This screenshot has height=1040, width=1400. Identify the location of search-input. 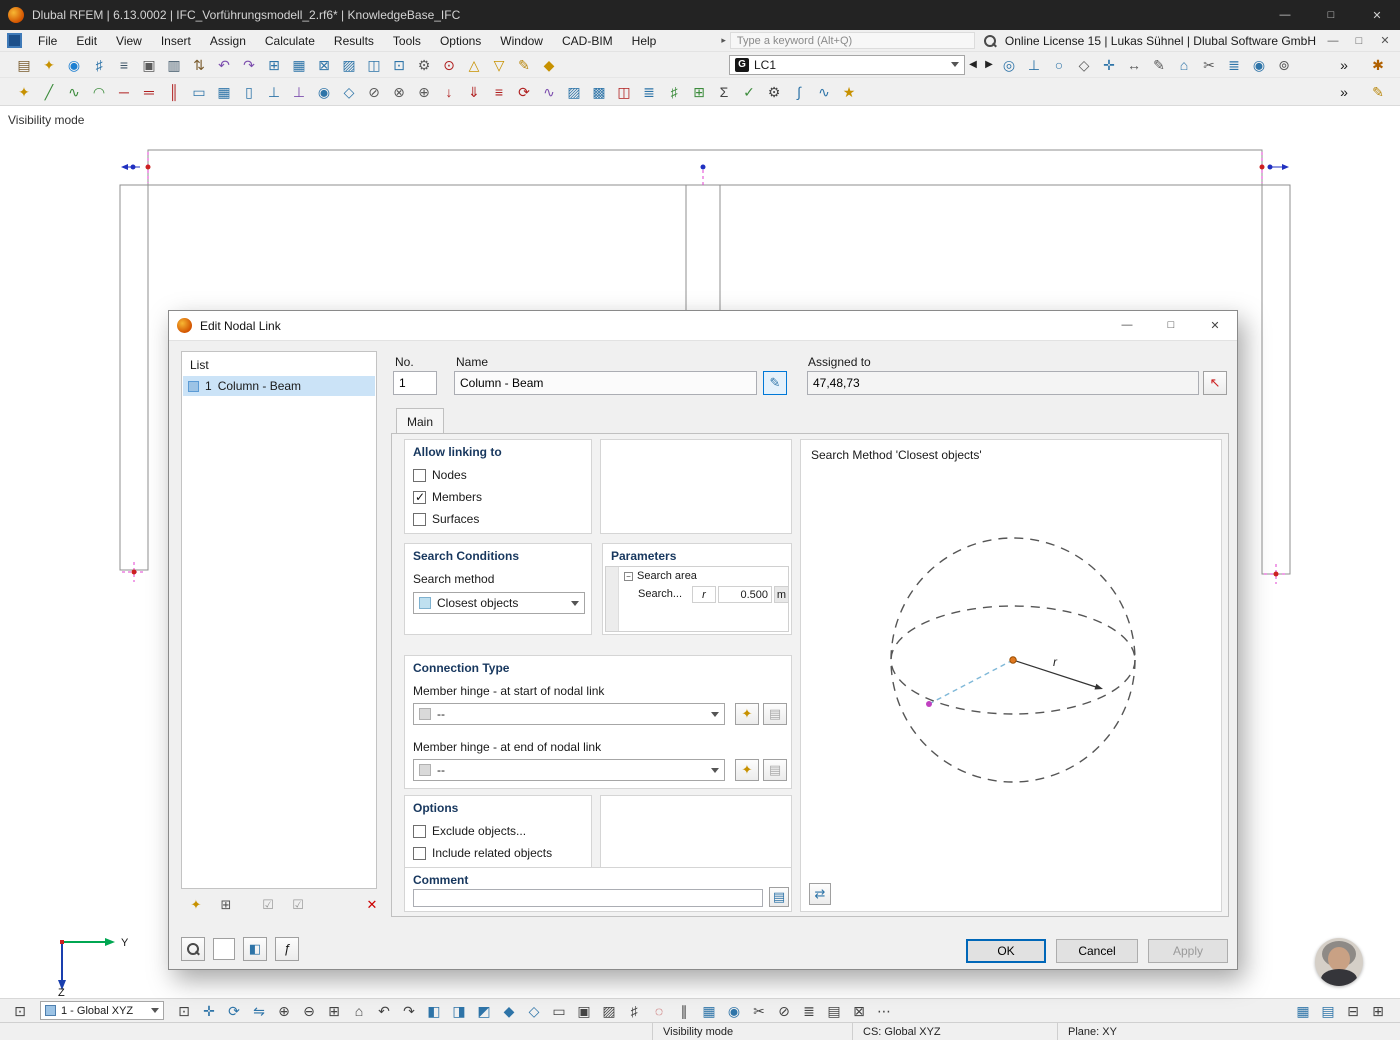
(852, 40).